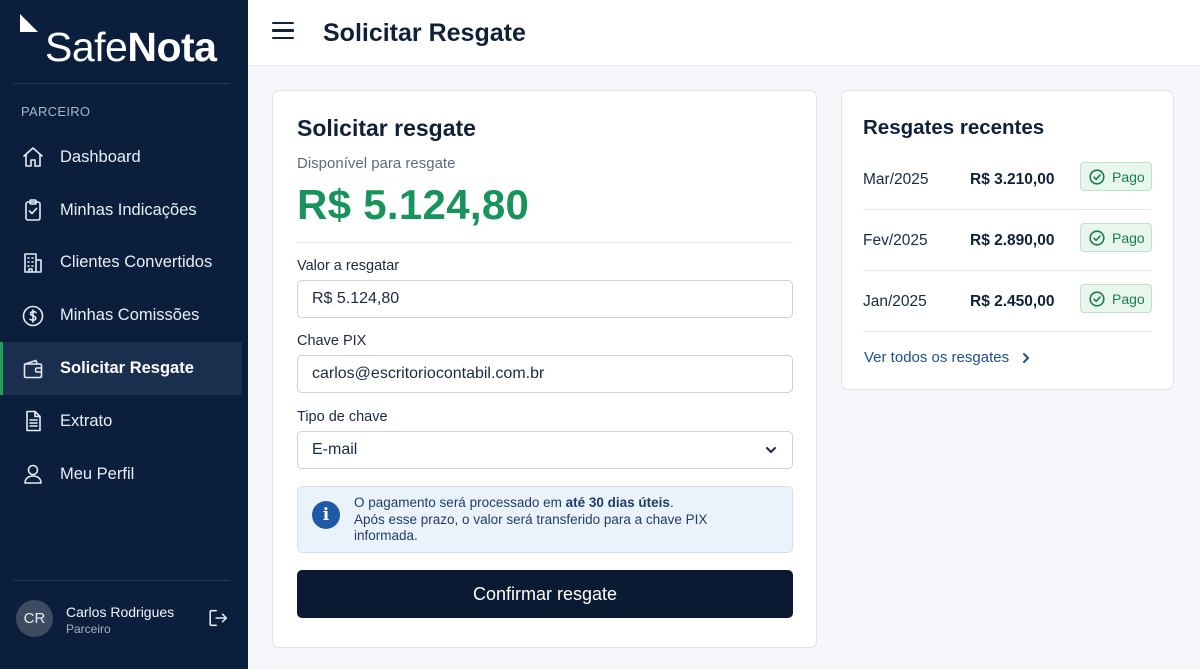  I want to click on see-all-redemptions-link: Ver todos os resgates, so click(948, 357).